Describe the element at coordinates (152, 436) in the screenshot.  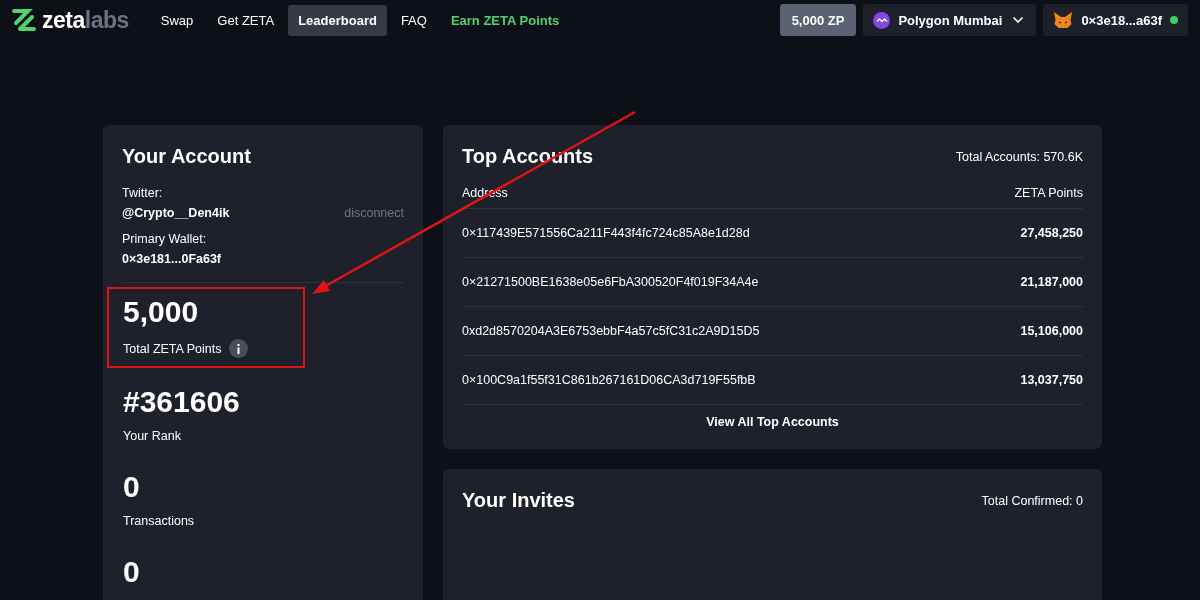
I see `stat-label: Your Rank` at that location.